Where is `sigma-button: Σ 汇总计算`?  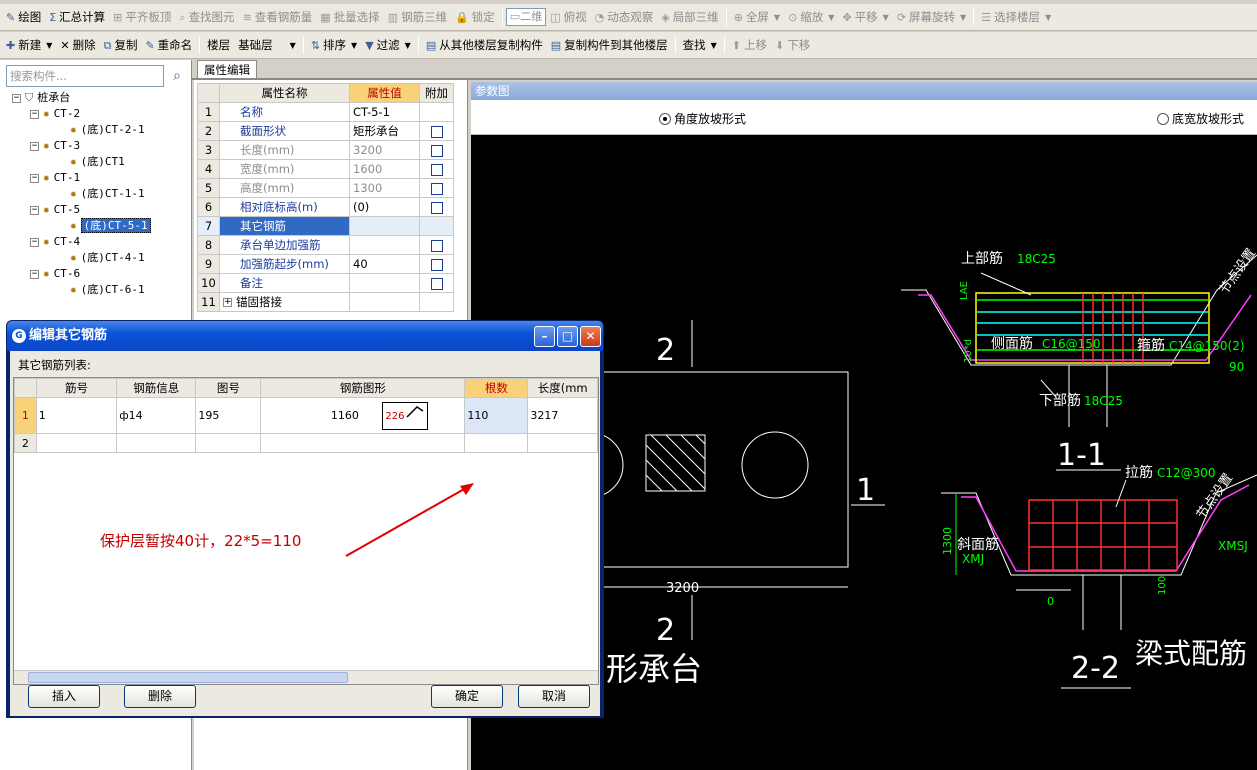 sigma-button: Σ 汇总计算 is located at coordinates (77, 17).